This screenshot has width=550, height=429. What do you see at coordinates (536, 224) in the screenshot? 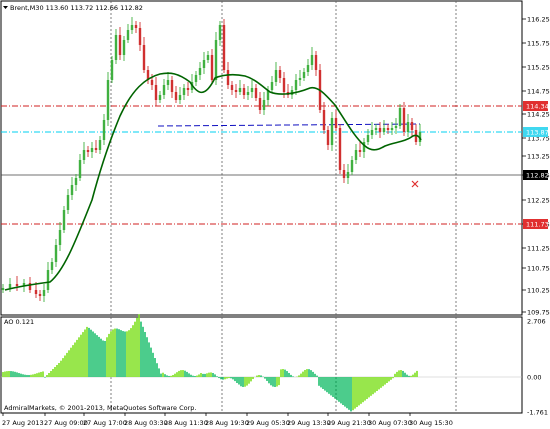
I see `price-level-tag: 111.73` at bounding box center [536, 224].